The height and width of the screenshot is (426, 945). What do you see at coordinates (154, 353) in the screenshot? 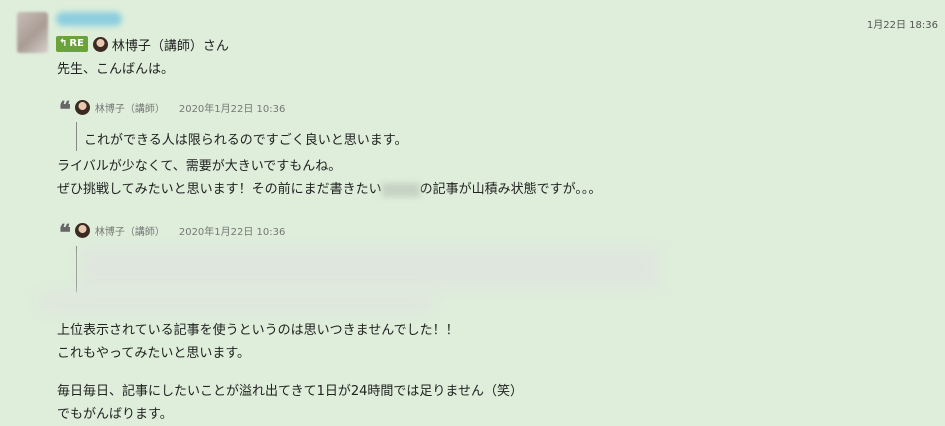
I see `paragraph-2-line-2: これもやってみたいと思います。` at bounding box center [154, 353].